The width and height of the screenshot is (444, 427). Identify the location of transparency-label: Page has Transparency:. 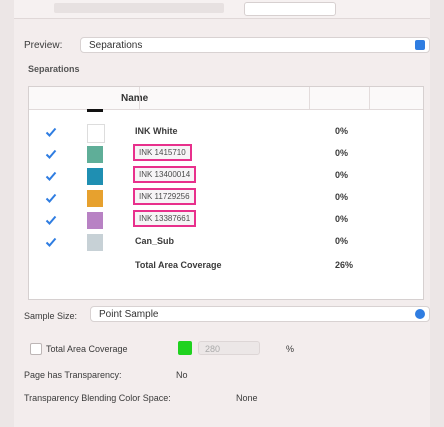
(73, 375).